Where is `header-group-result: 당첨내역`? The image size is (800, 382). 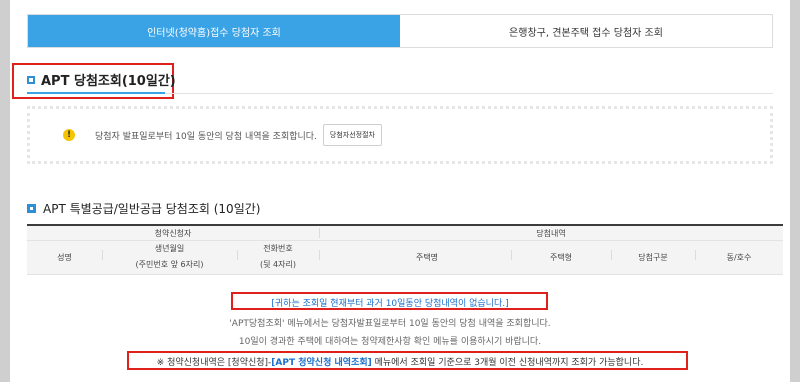
header-group-result: 당첨내역 is located at coordinates (551, 233).